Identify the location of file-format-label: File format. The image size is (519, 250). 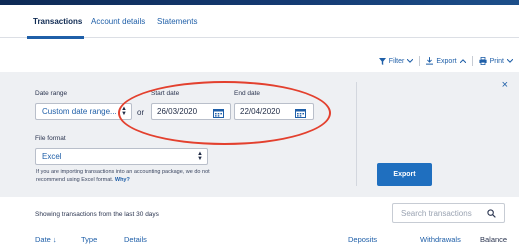
(50, 138).